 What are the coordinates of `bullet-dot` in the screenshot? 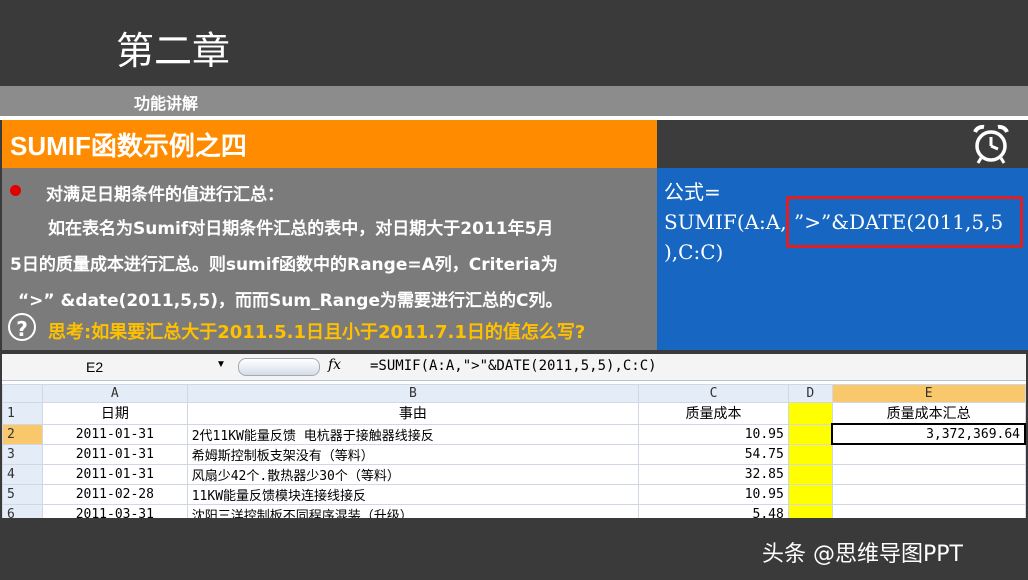 It's located at (15, 190).